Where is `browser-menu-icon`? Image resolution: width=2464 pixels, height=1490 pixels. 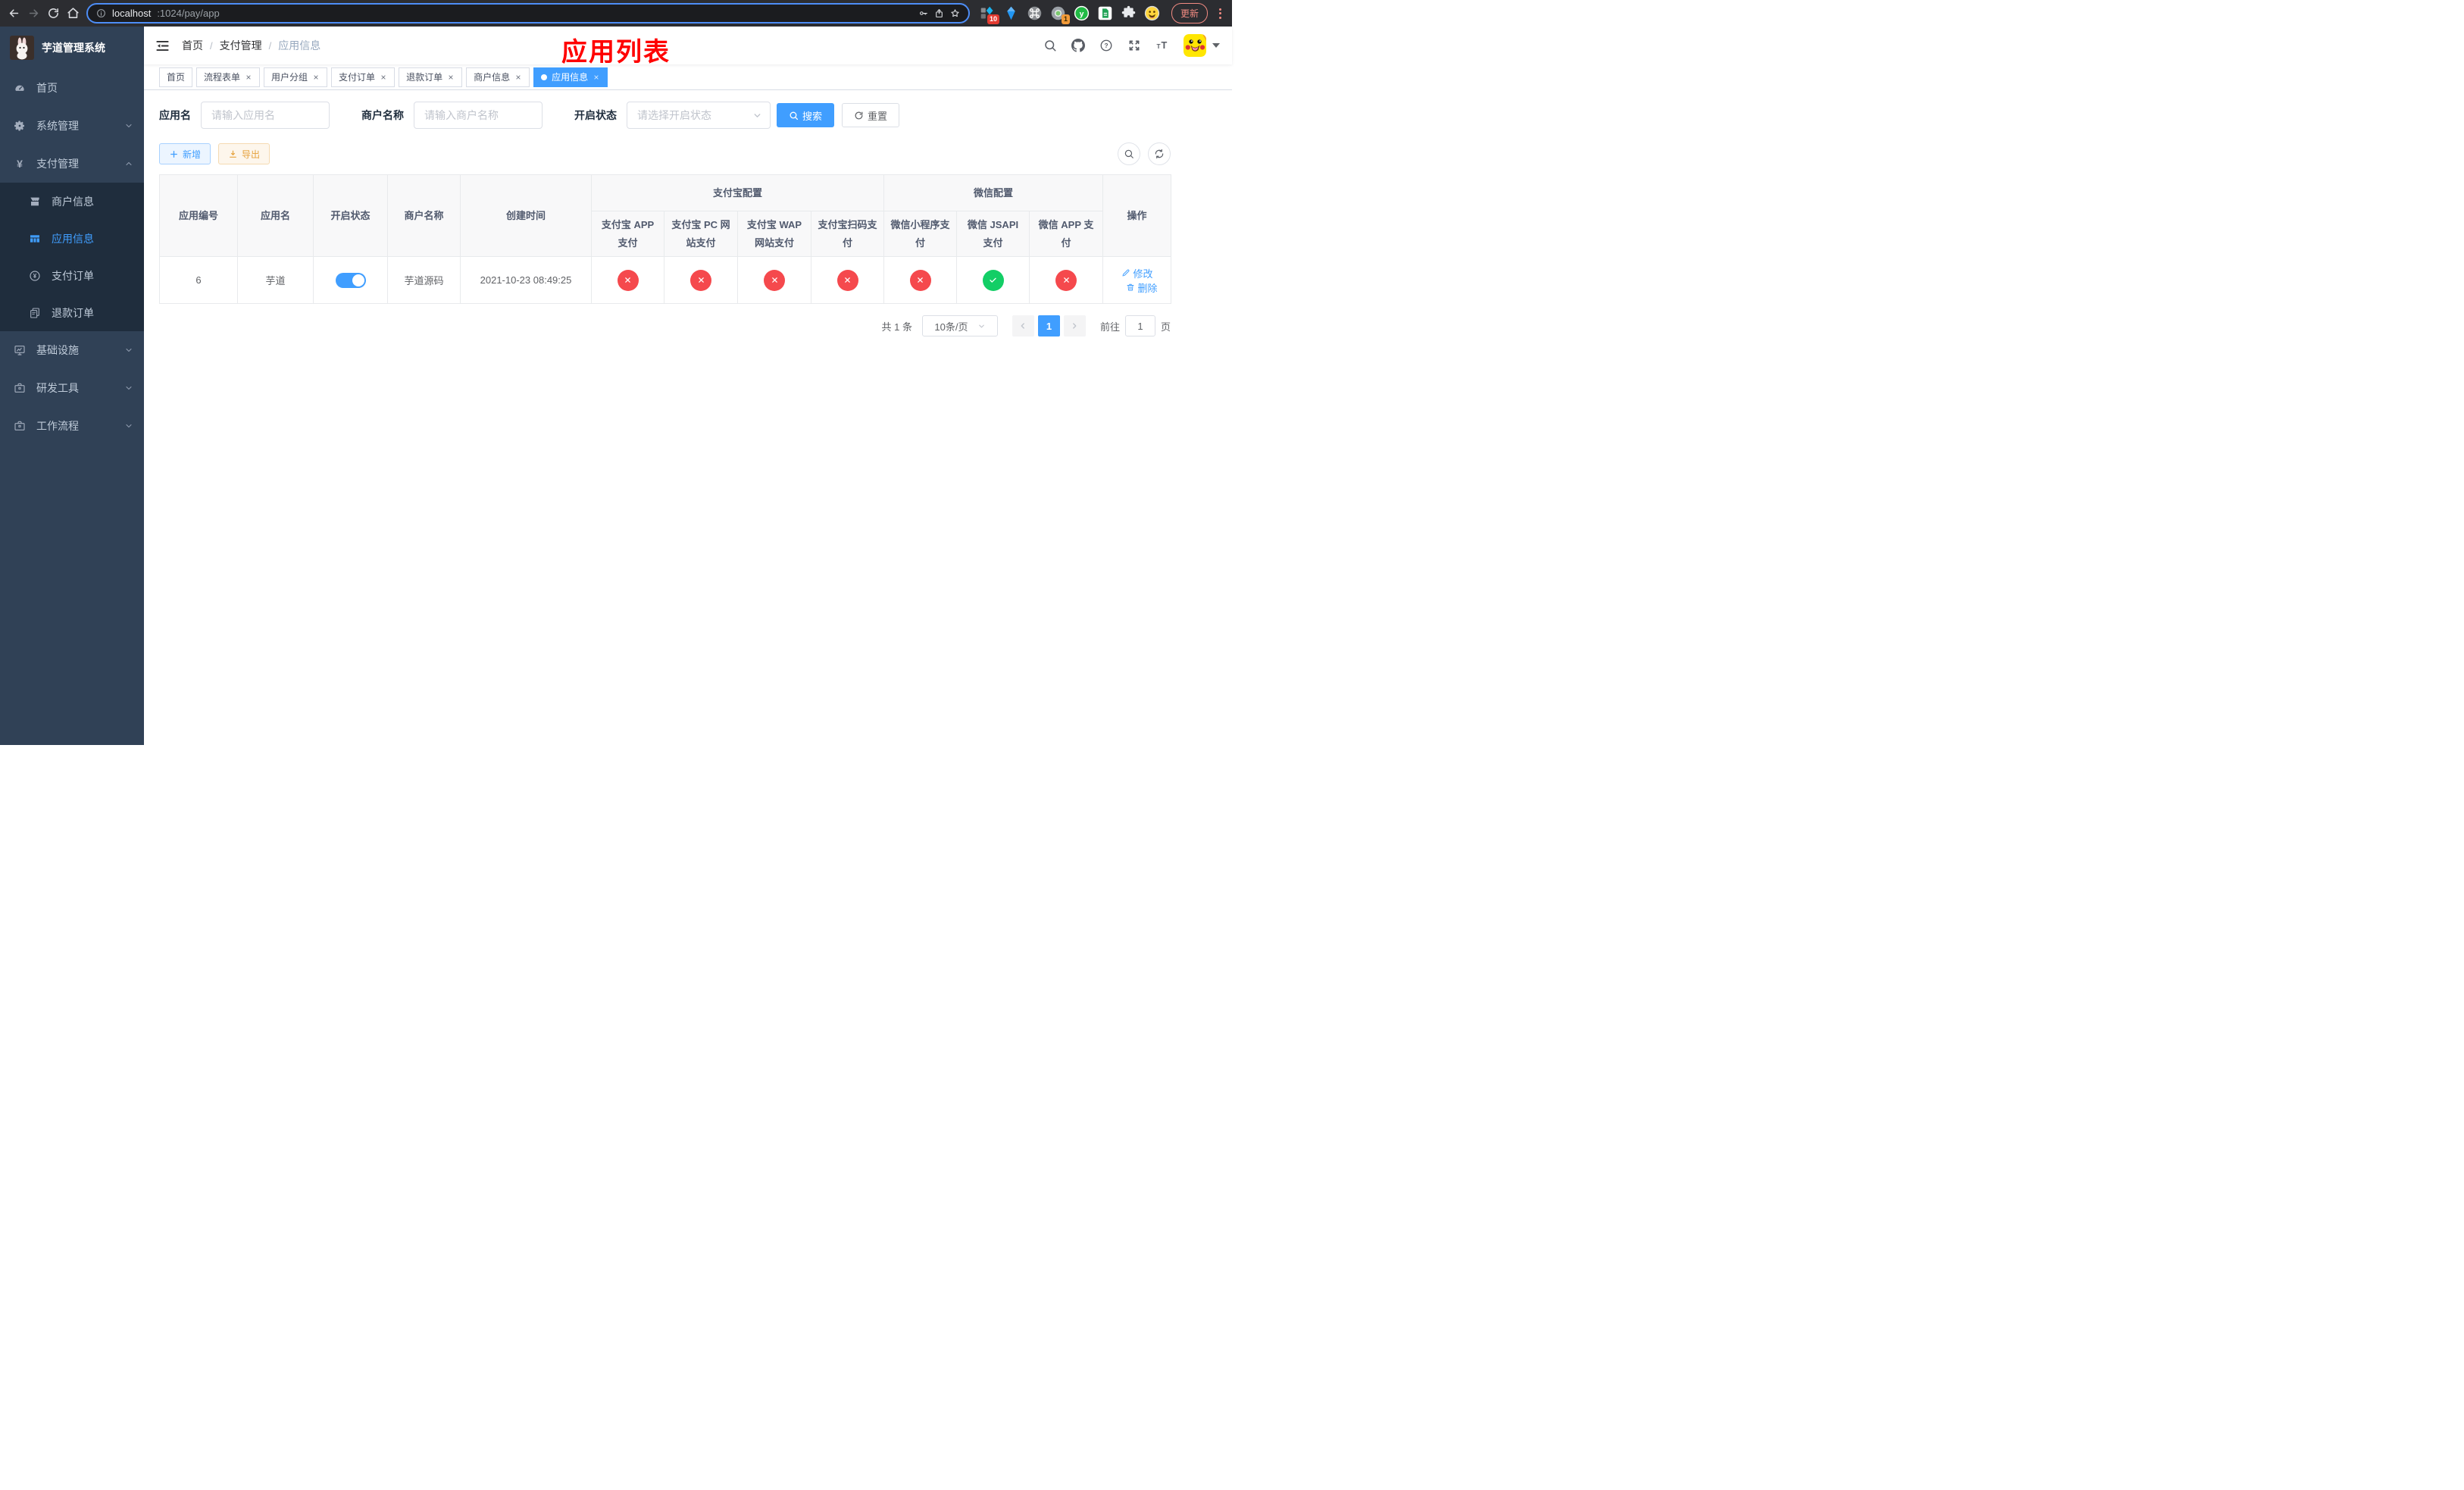
browser-menu-icon is located at coordinates (1220, 14).